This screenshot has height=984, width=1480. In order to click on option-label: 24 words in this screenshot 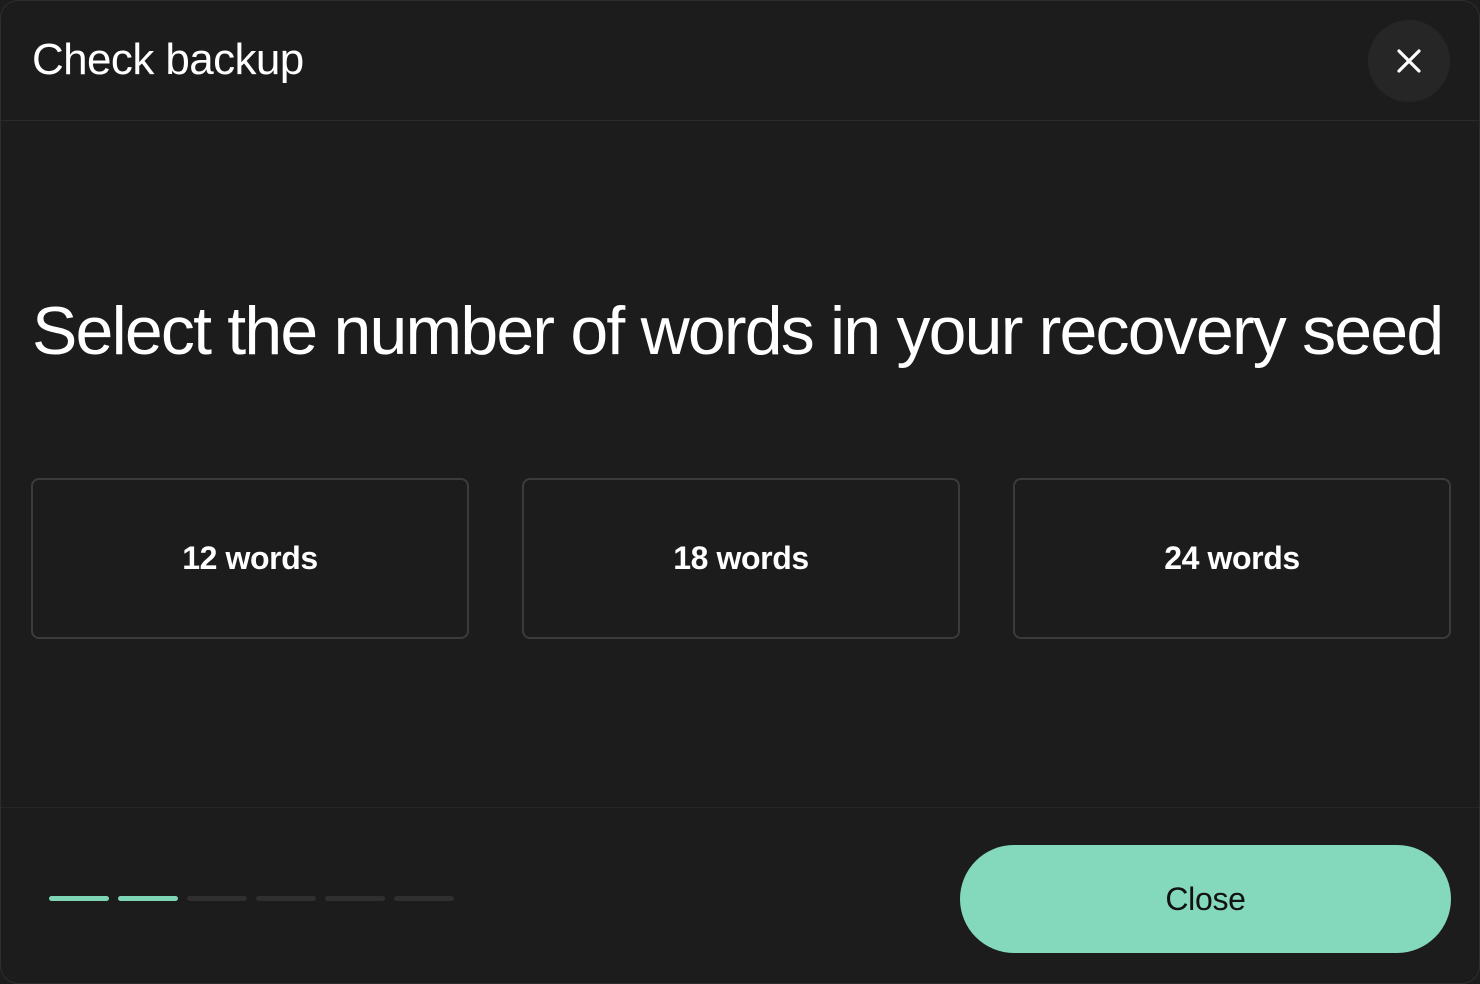, I will do `click(1232, 558)`.